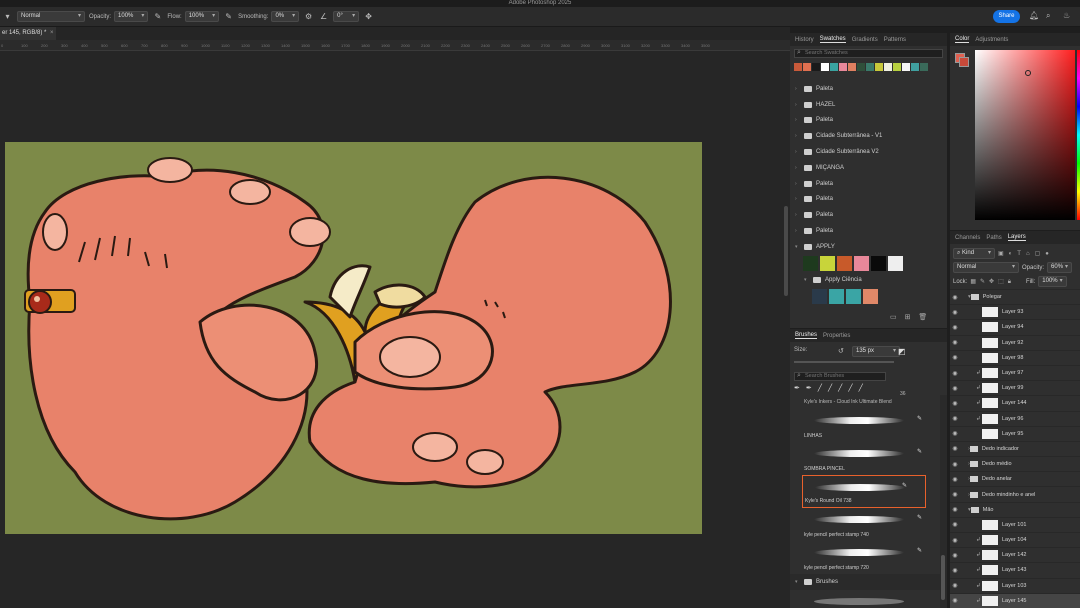  I want to click on swatches-search-input: ⌕ Search Swatches, so click(868, 53).